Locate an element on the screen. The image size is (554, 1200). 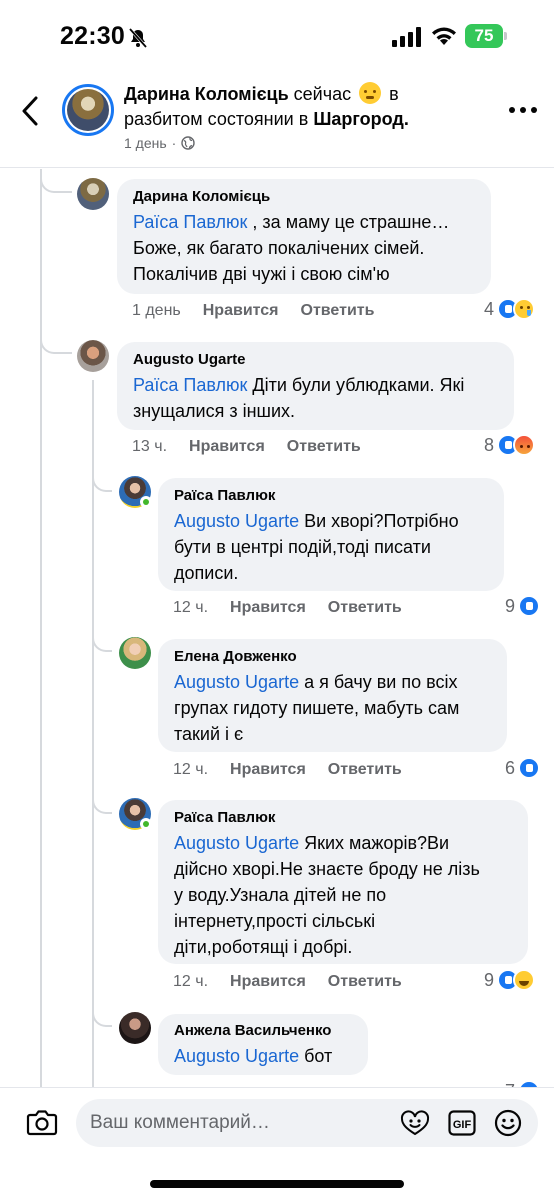
back-chevron-icon is located at coordinates (31, 111).